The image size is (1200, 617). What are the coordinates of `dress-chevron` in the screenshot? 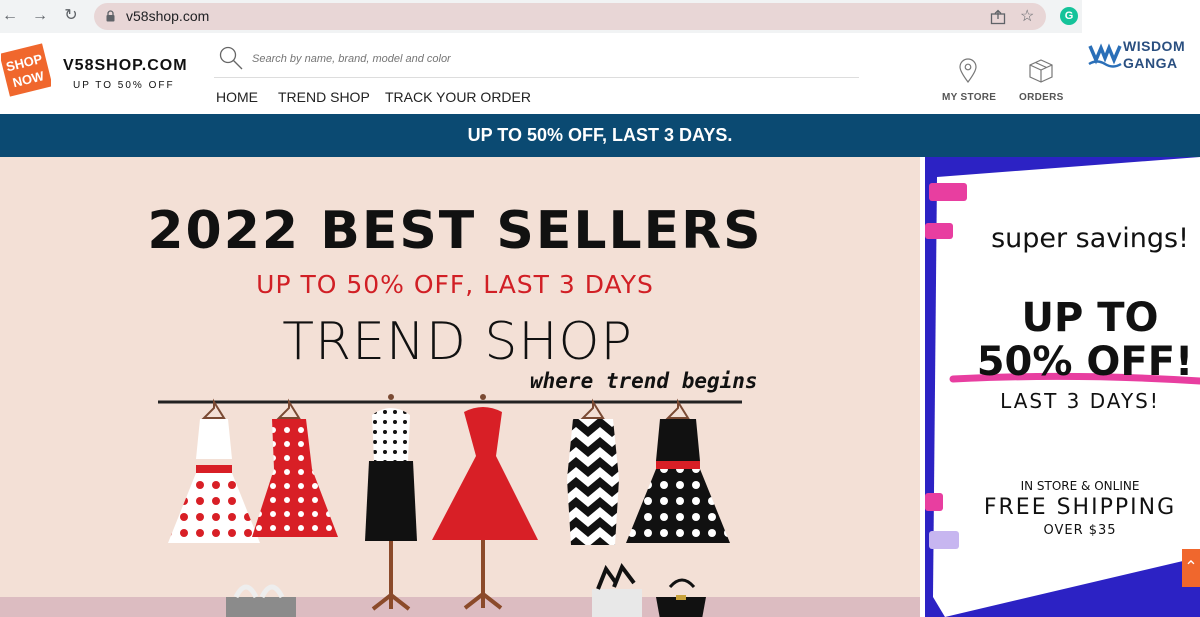 It's located at (593, 471).